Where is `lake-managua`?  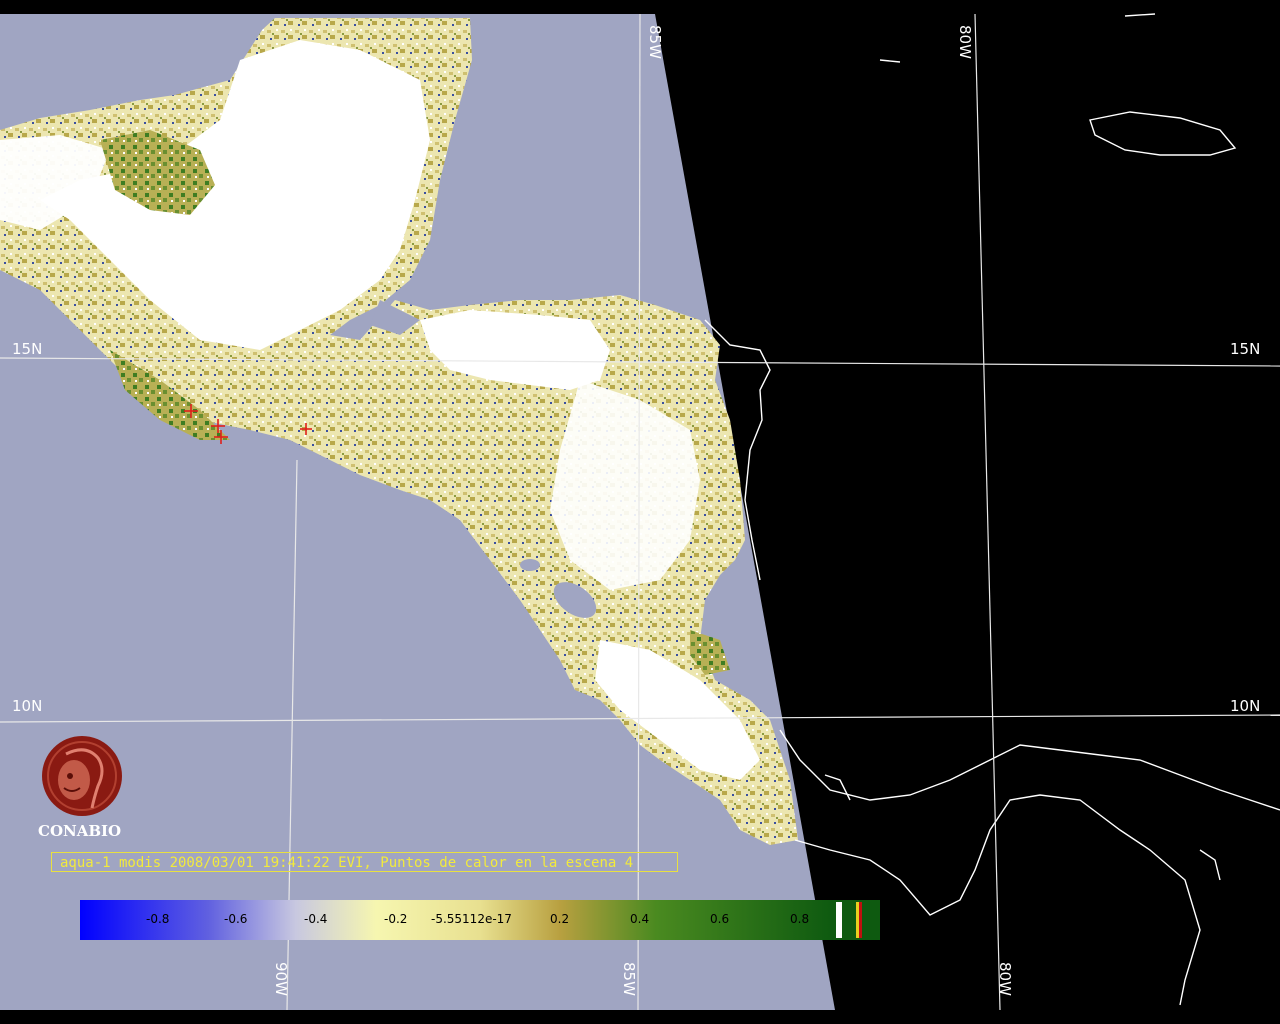
lake-managua is located at coordinates (530, 565).